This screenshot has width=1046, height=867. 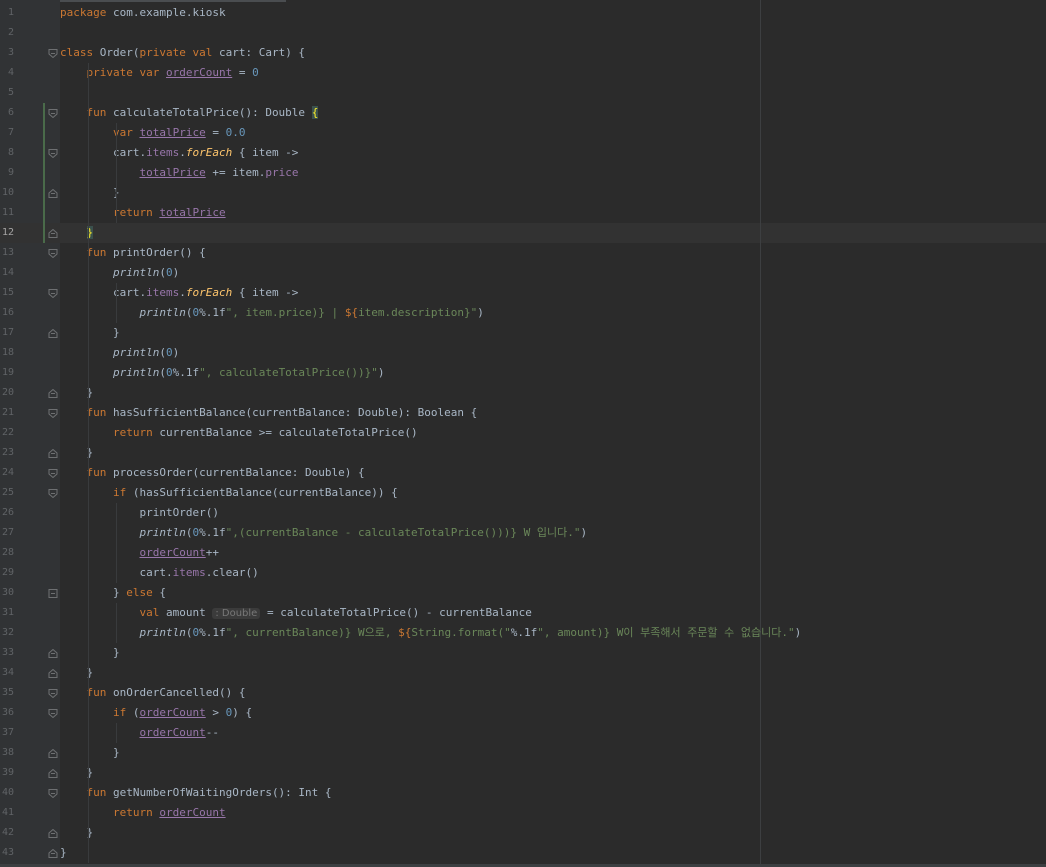 I want to click on code-line: 18 println(0), so click(x=523, y=353).